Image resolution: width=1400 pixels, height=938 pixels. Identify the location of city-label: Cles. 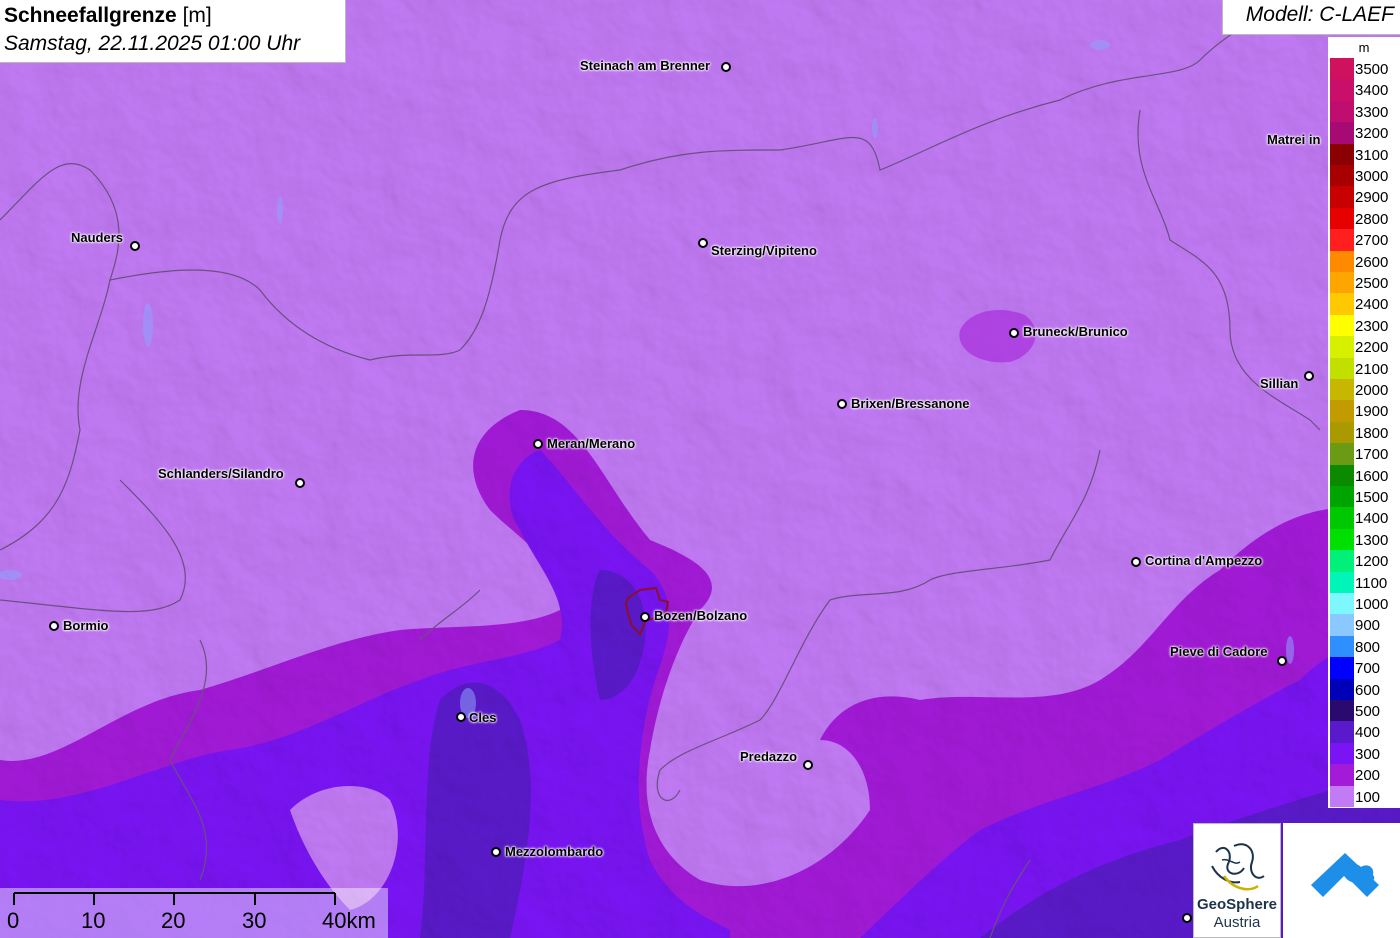
(483, 717).